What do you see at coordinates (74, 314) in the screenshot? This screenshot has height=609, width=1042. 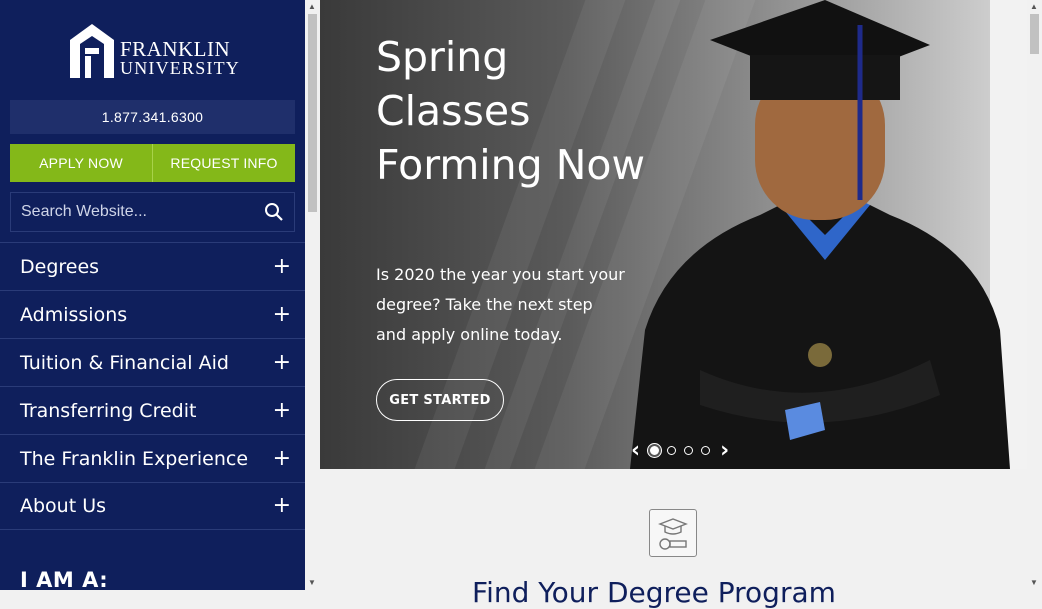 I see `nav-item-label: Admissions` at bounding box center [74, 314].